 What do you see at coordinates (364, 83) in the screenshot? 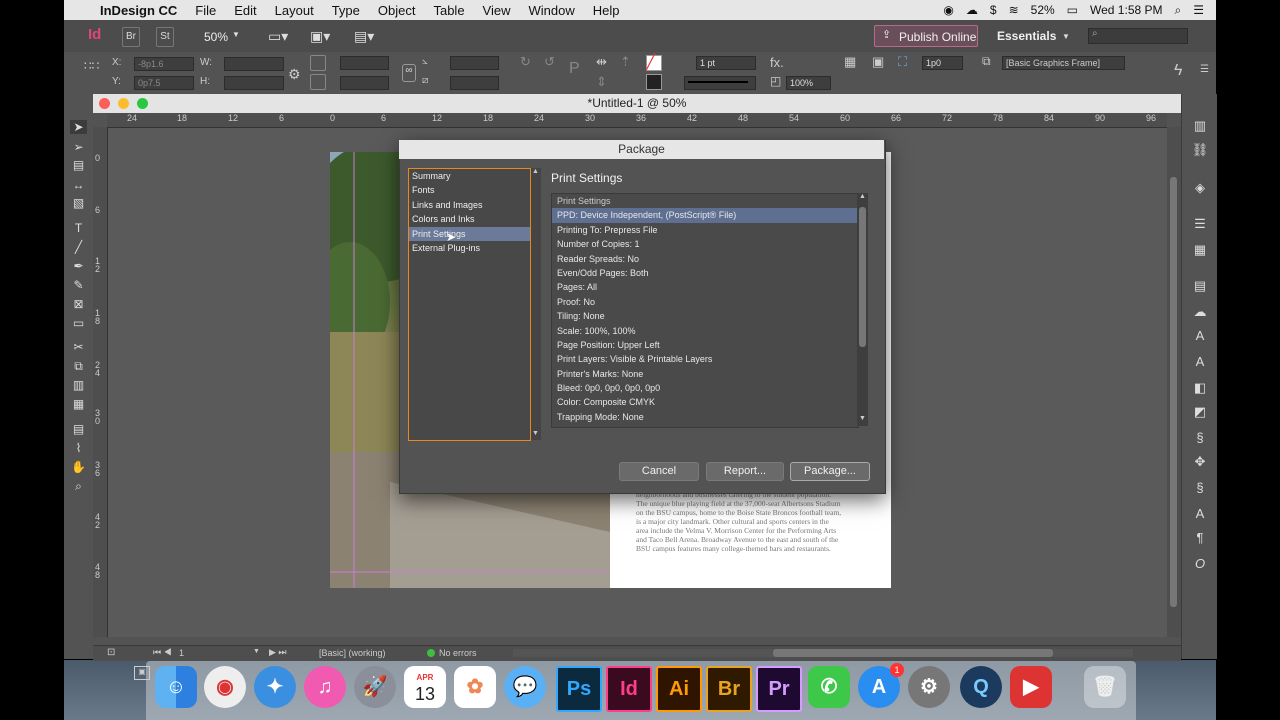
I see `scale-y-field` at bounding box center [364, 83].